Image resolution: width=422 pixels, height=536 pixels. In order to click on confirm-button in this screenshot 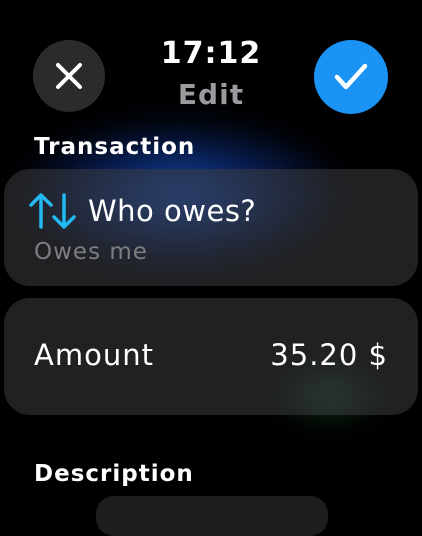, I will do `click(351, 77)`.